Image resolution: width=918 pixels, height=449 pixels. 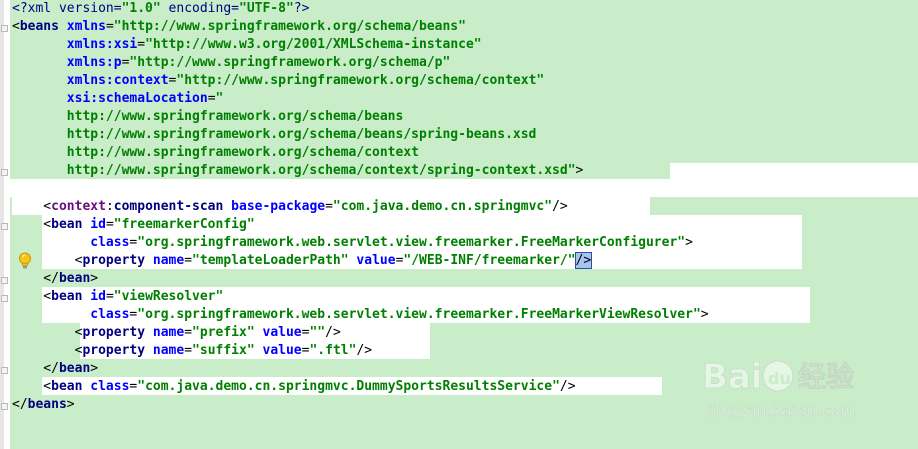 What do you see at coordinates (583, 260) in the screenshot?
I see `caret-selection: />` at bounding box center [583, 260].